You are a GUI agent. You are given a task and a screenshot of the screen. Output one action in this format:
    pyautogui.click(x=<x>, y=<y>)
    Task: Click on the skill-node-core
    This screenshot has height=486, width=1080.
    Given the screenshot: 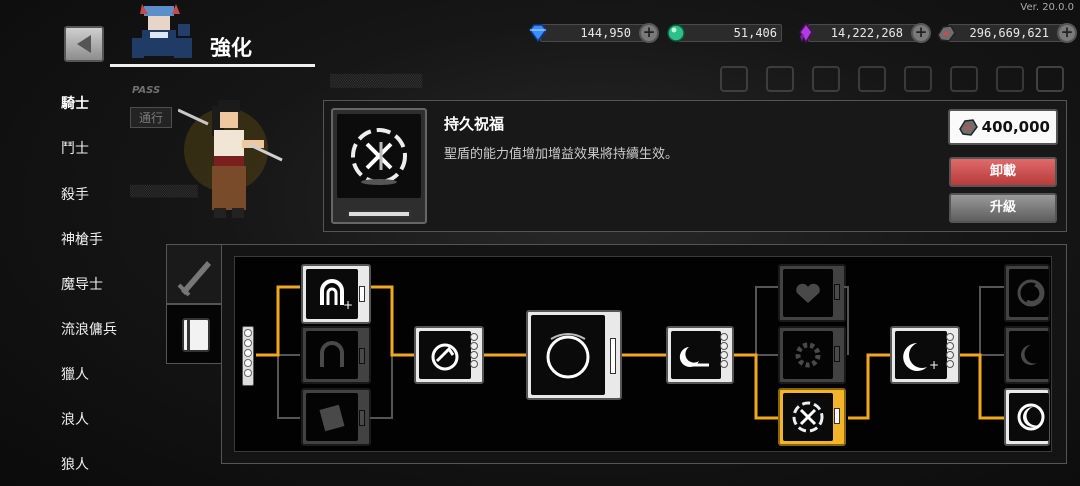 What is the action you would take?
    pyautogui.click(x=574, y=355)
    